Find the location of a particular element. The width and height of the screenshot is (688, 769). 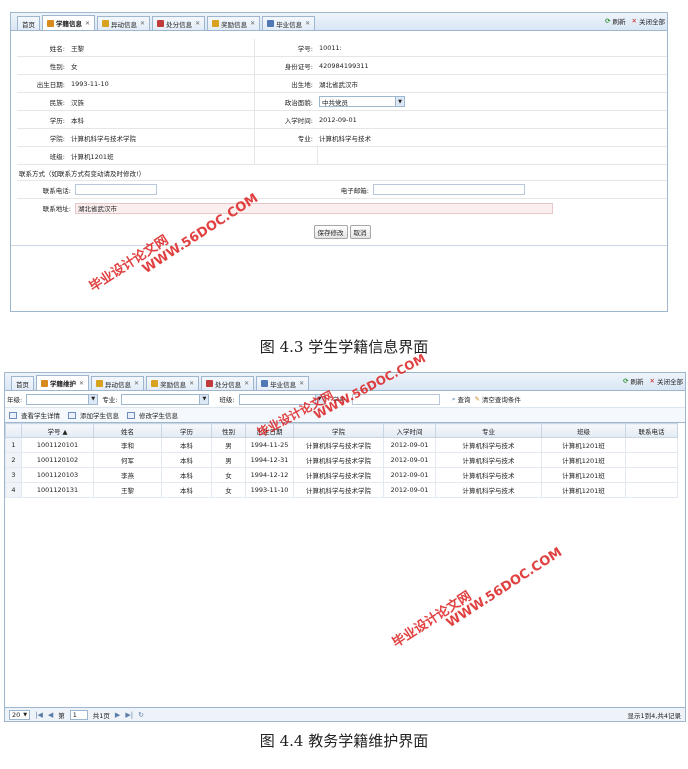

column-header: 学院 is located at coordinates (338, 430).